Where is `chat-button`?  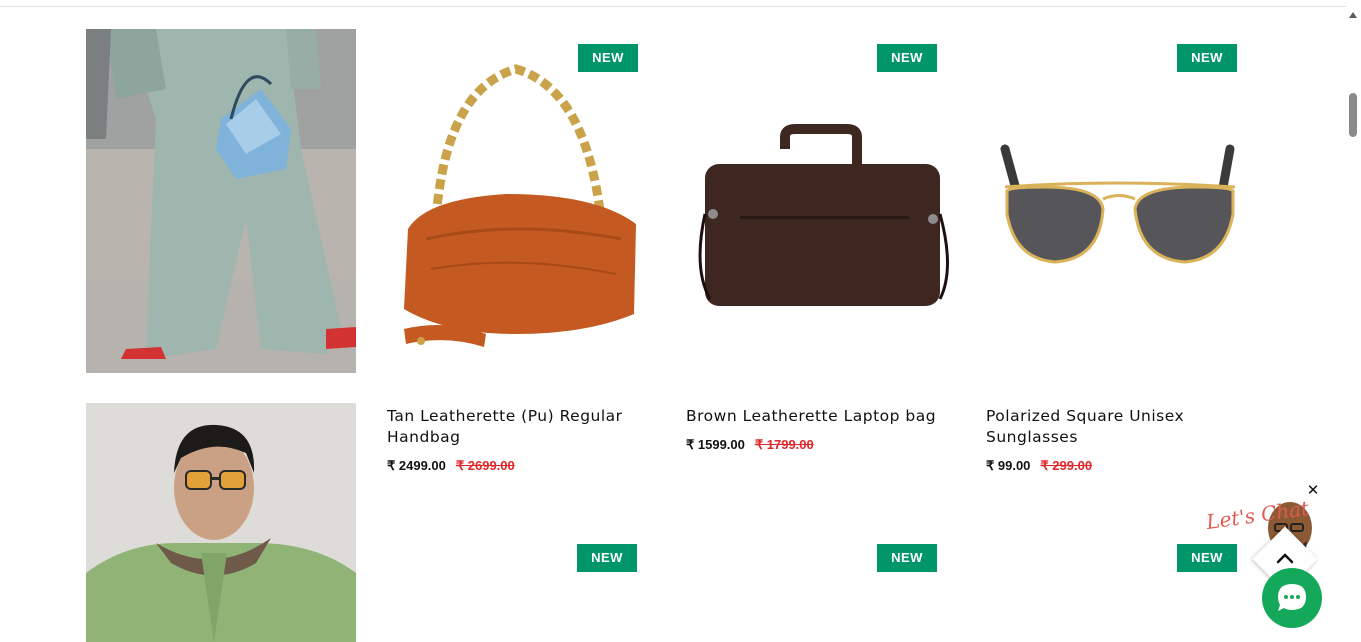
chat-button is located at coordinates (1292, 598).